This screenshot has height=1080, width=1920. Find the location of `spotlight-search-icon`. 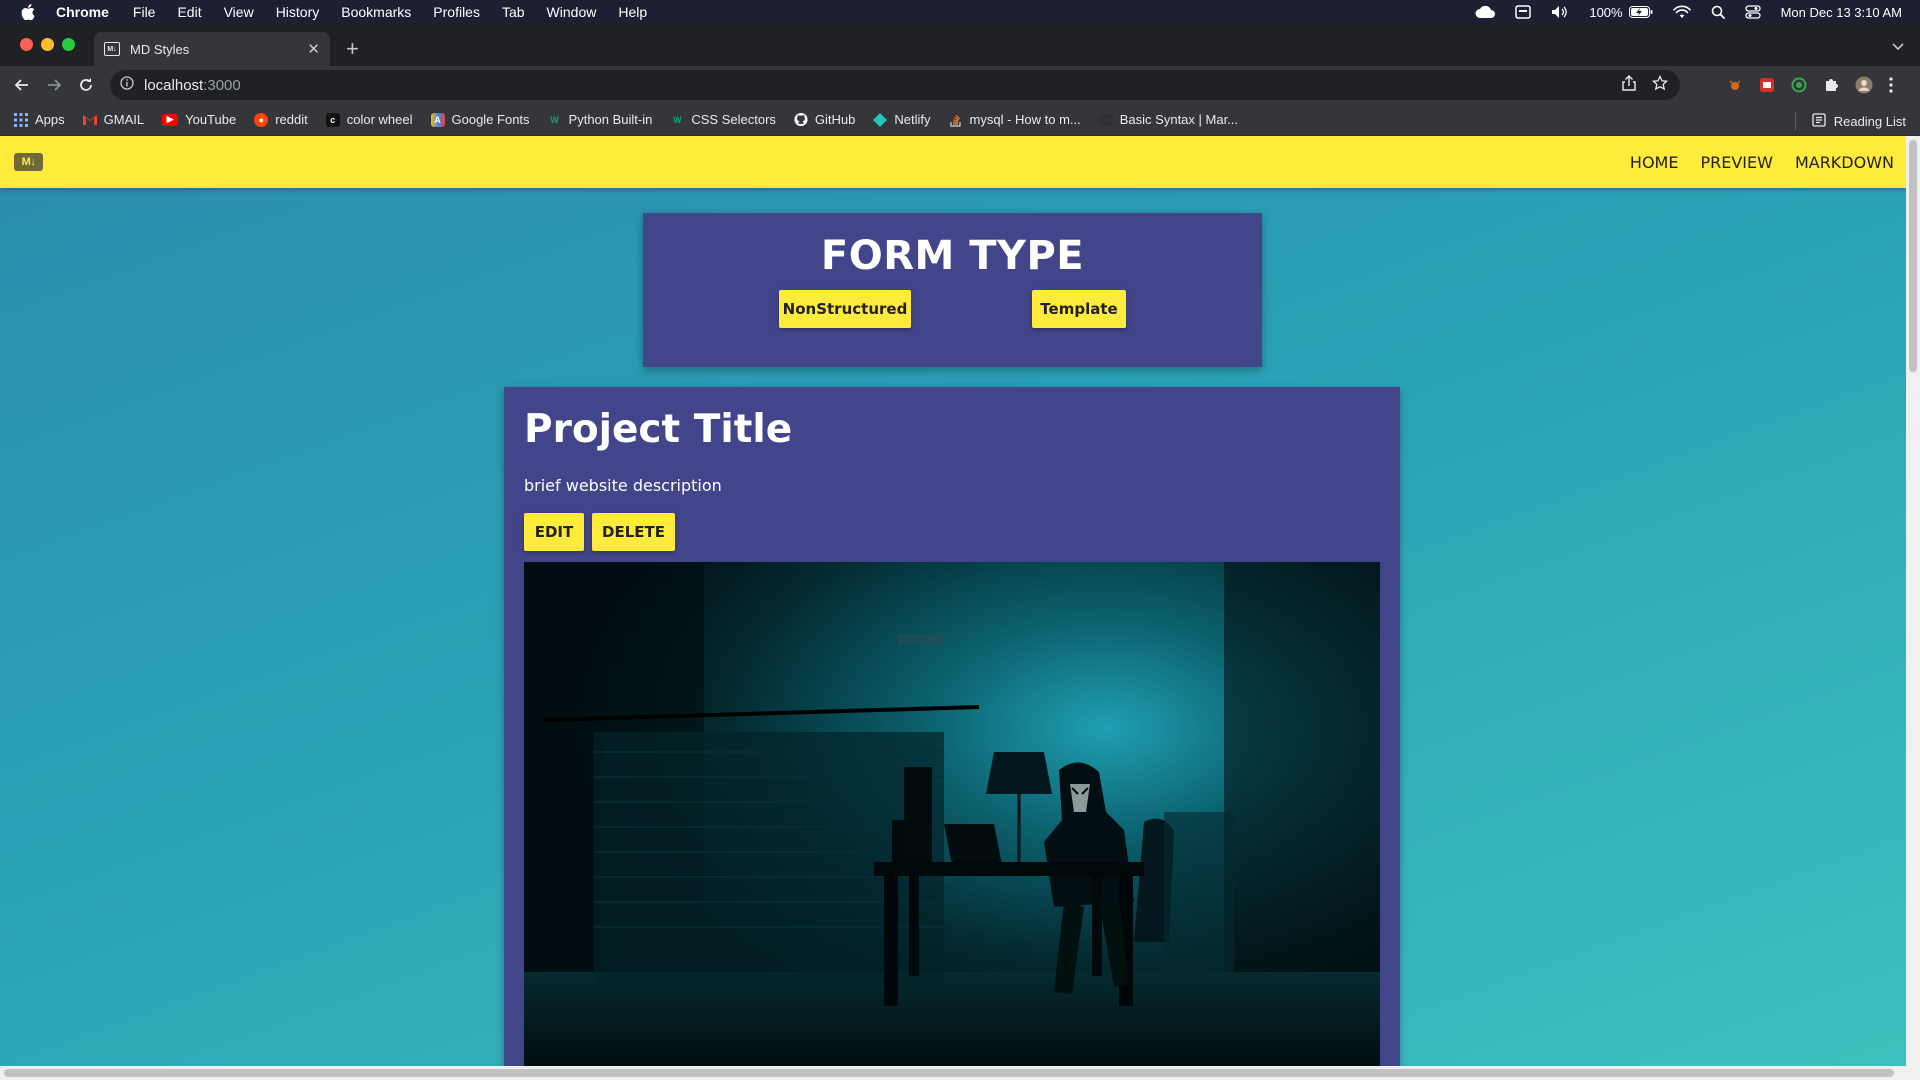

spotlight-search-icon is located at coordinates (1718, 12).